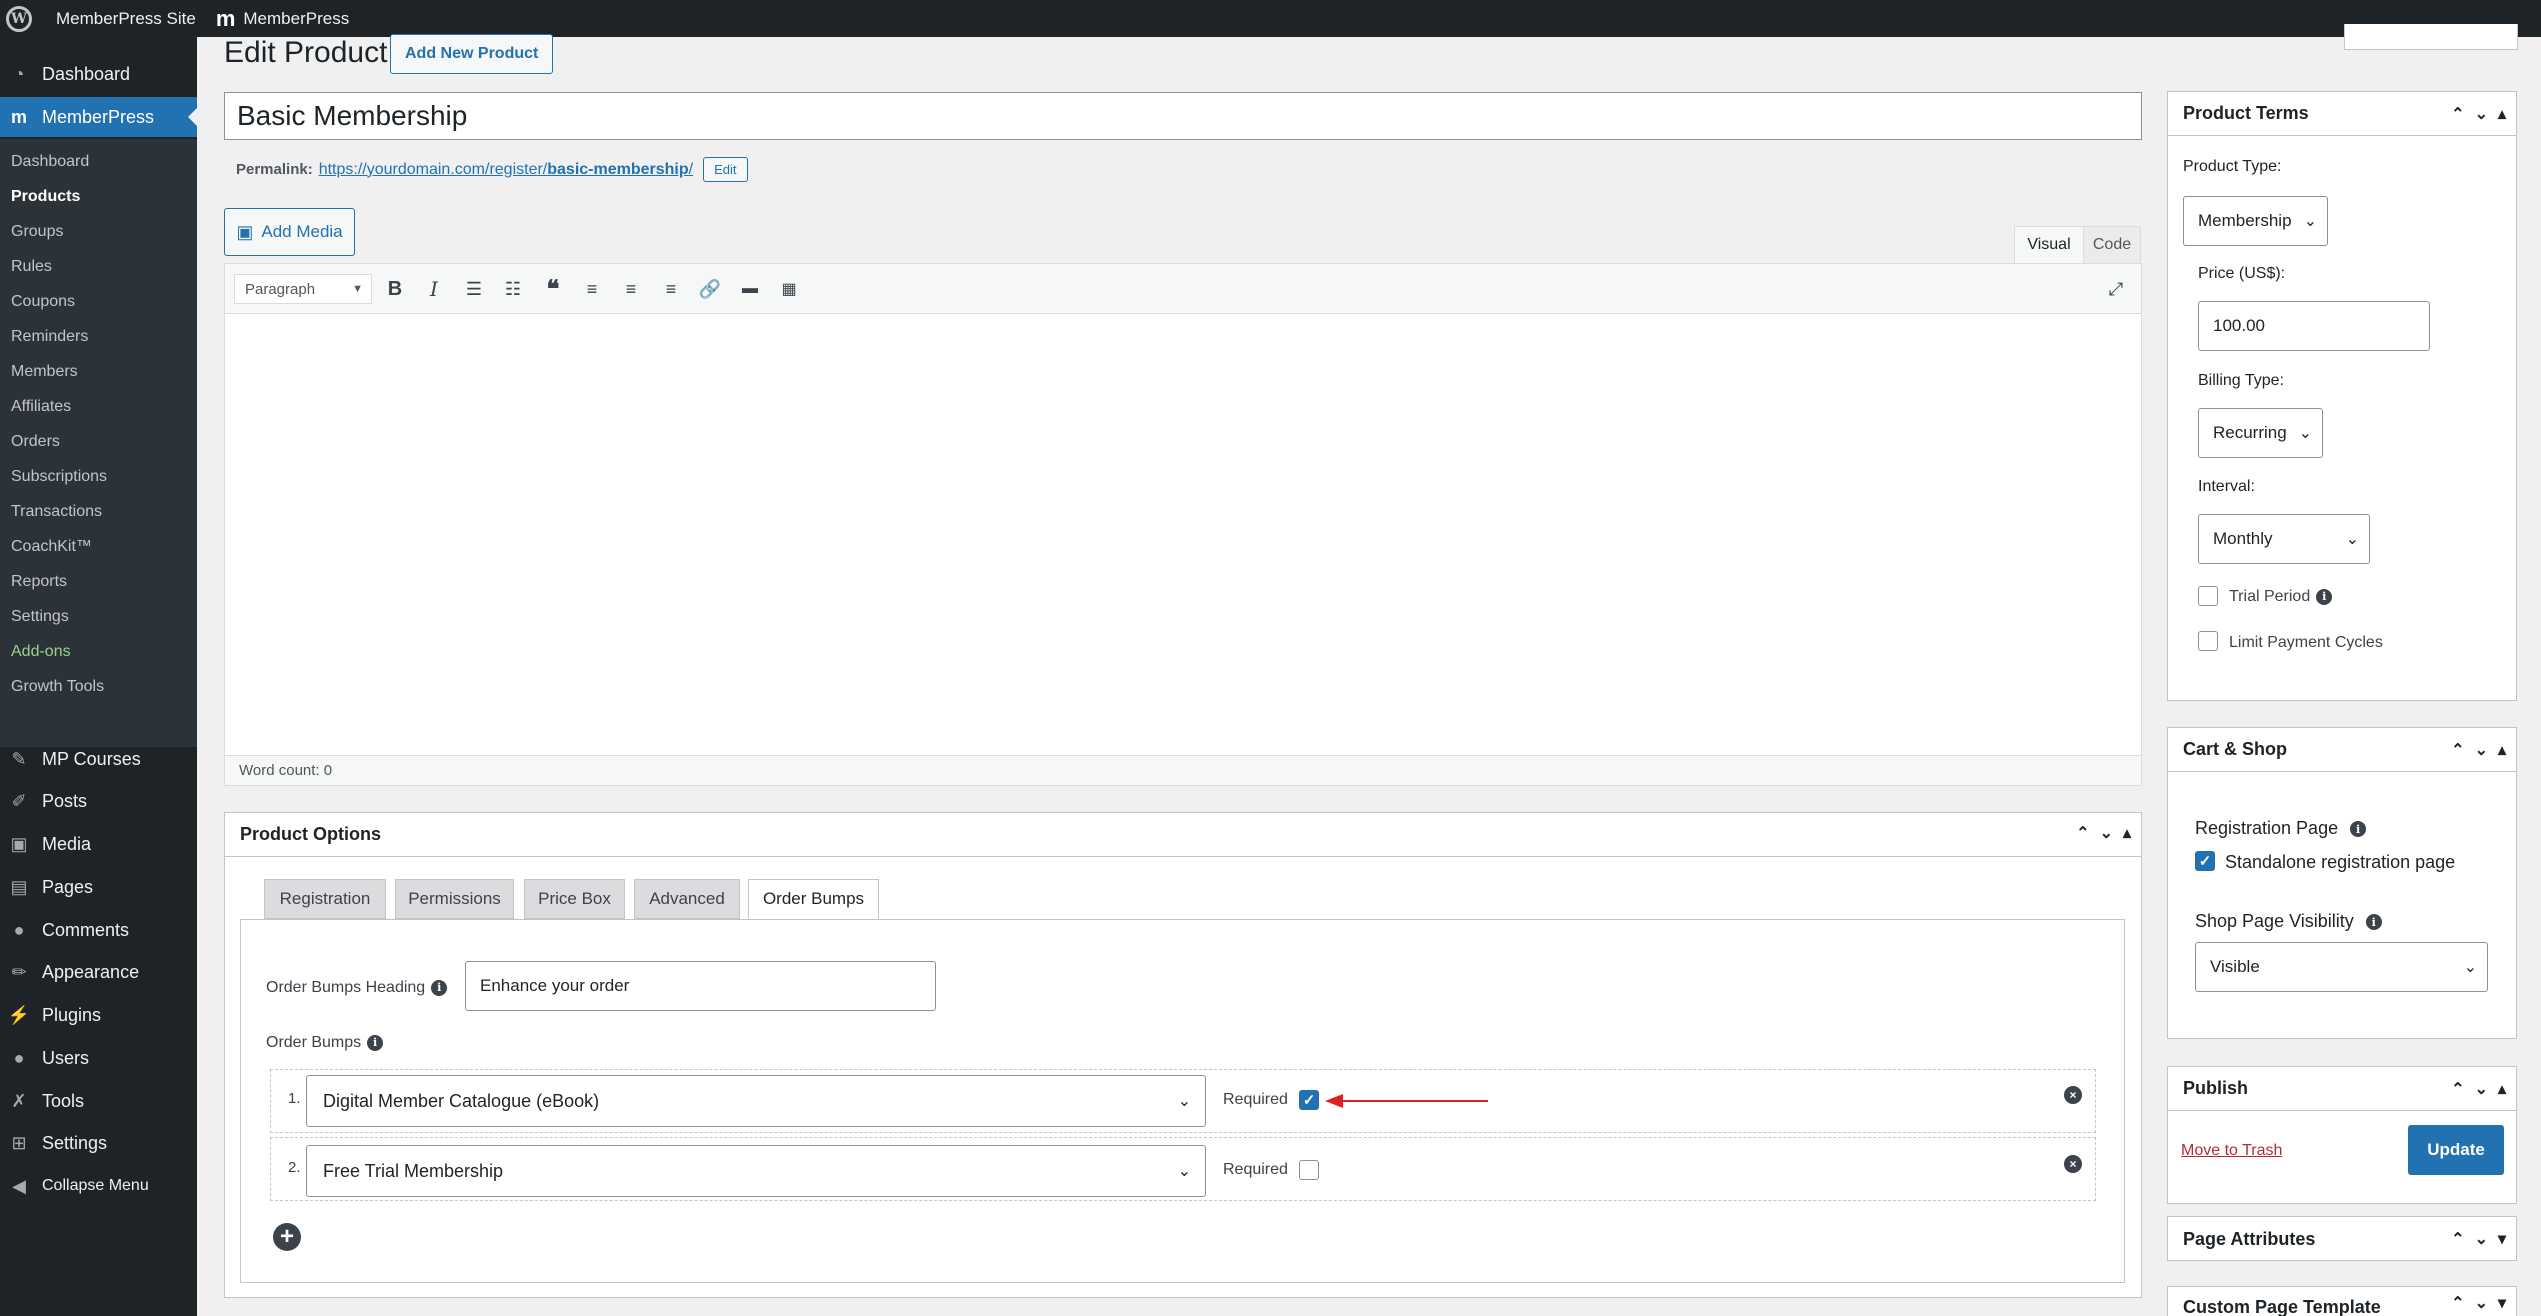 The width and height of the screenshot is (2541, 1316). I want to click on align-left-icon: ≡, so click(592, 289).